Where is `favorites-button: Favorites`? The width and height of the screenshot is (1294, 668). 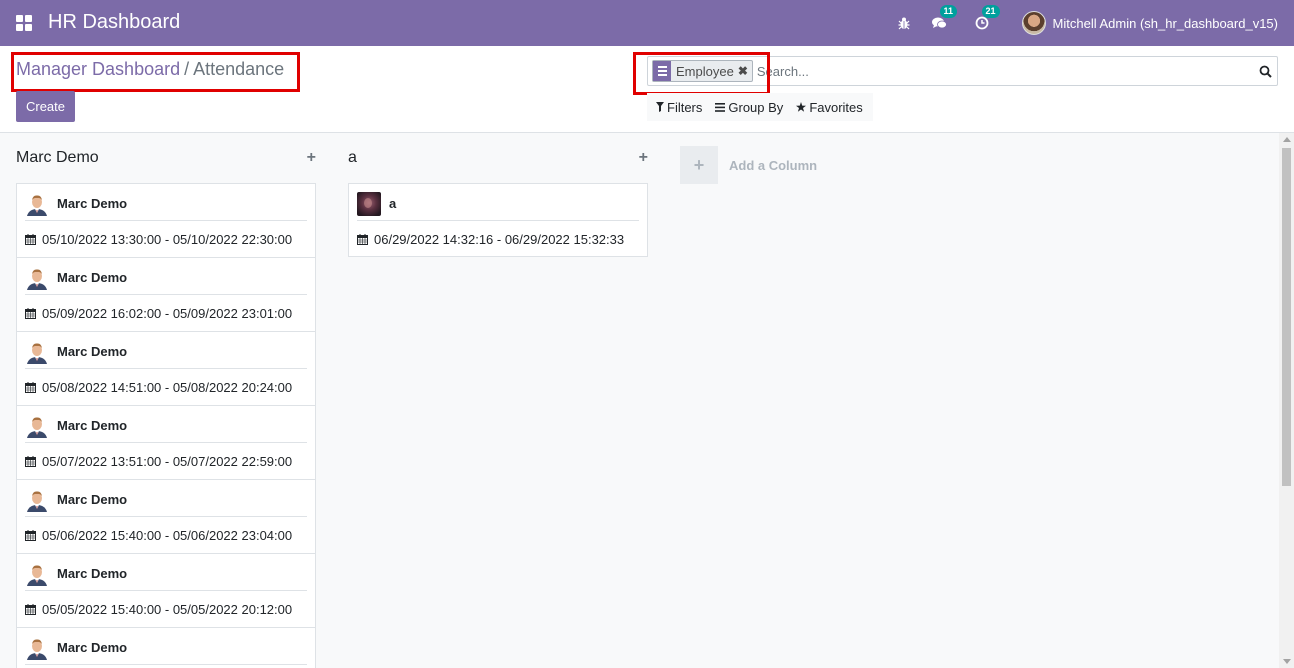
favorites-button: Favorites is located at coordinates (829, 107).